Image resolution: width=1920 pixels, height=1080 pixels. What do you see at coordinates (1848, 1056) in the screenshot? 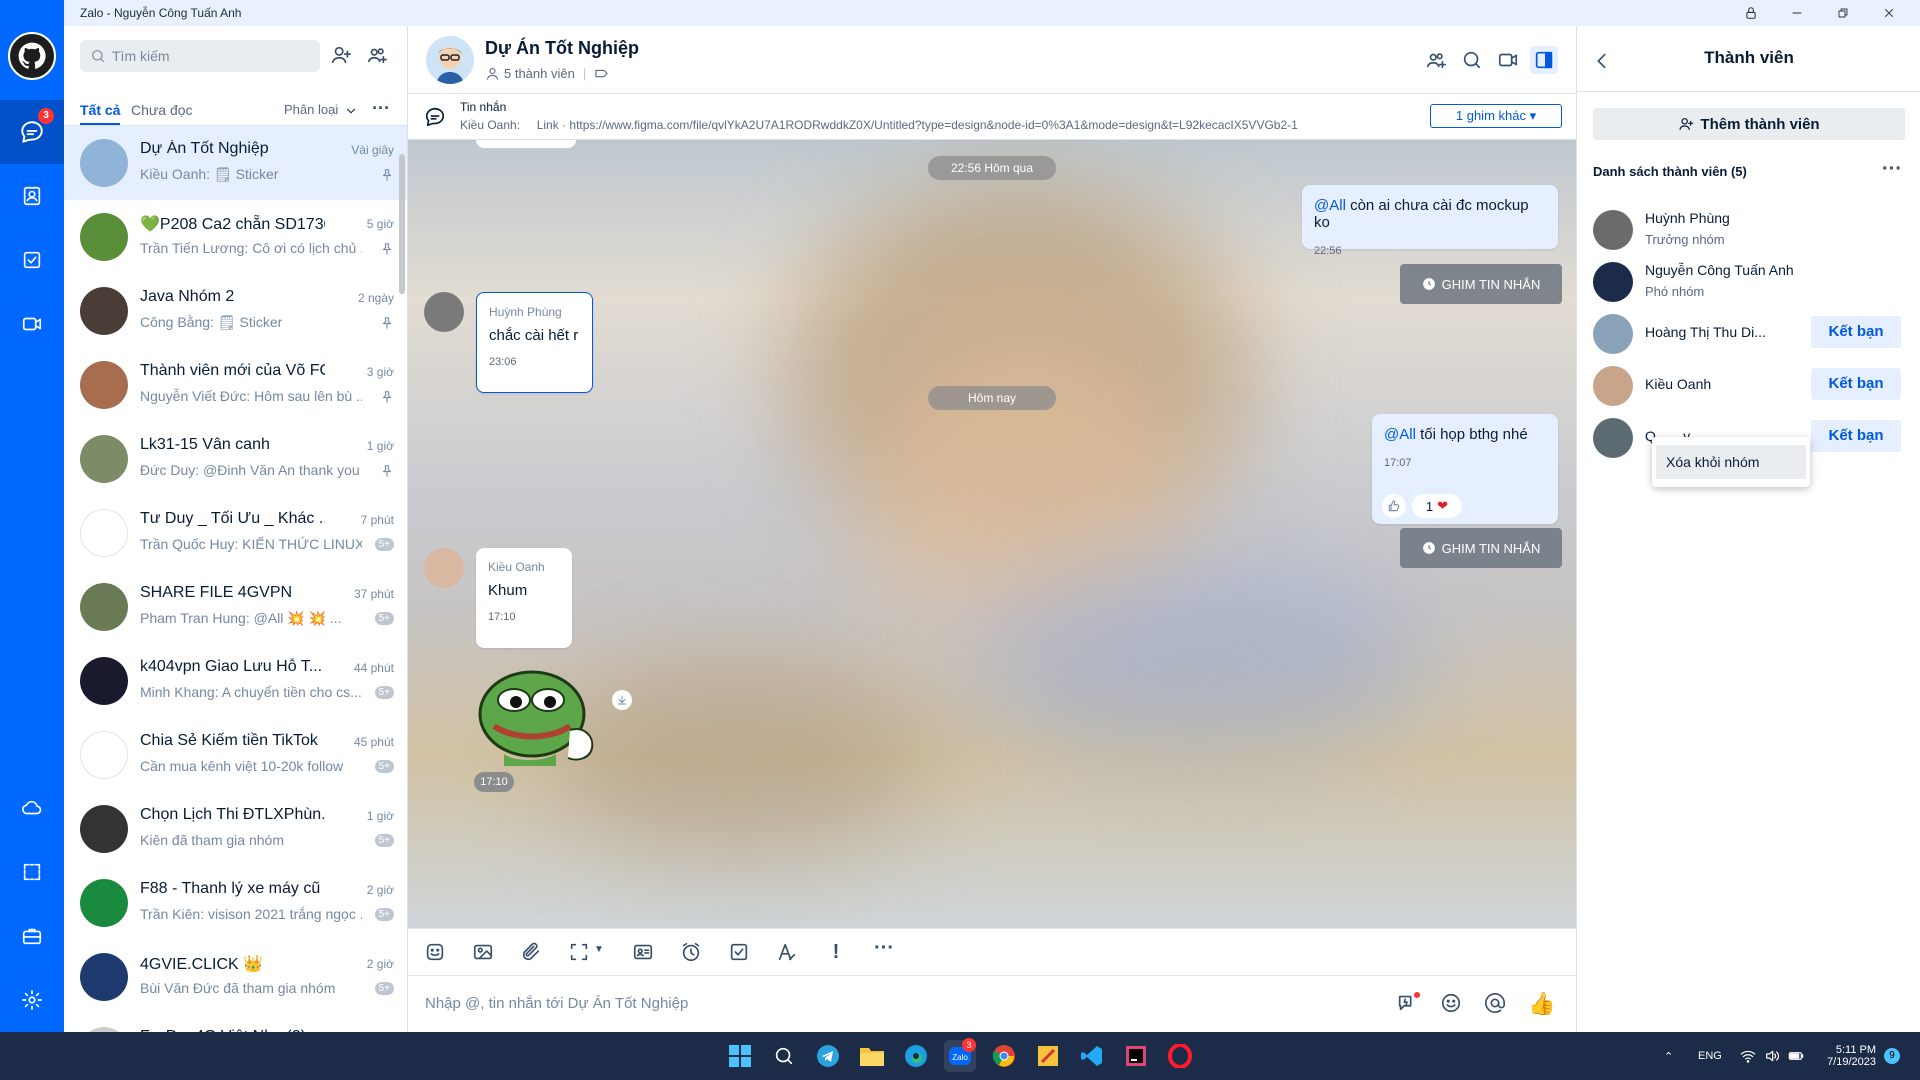
I see `clock: 5:11 PM 7/19/2023` at bounding box center [1848, 1056].